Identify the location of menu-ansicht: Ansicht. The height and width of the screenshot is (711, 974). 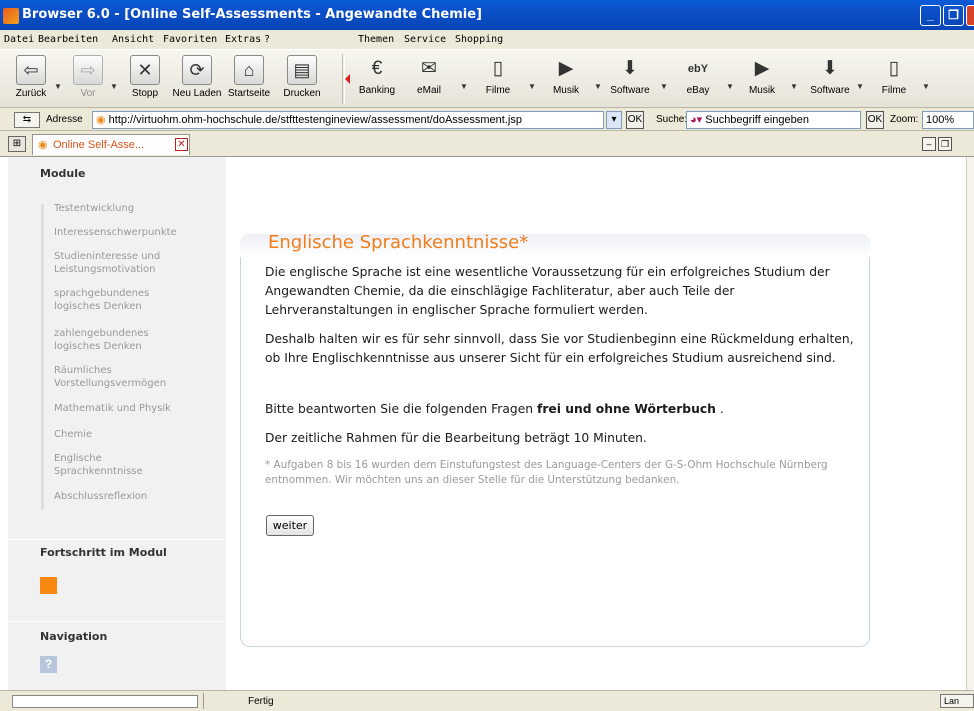
(133, 39).